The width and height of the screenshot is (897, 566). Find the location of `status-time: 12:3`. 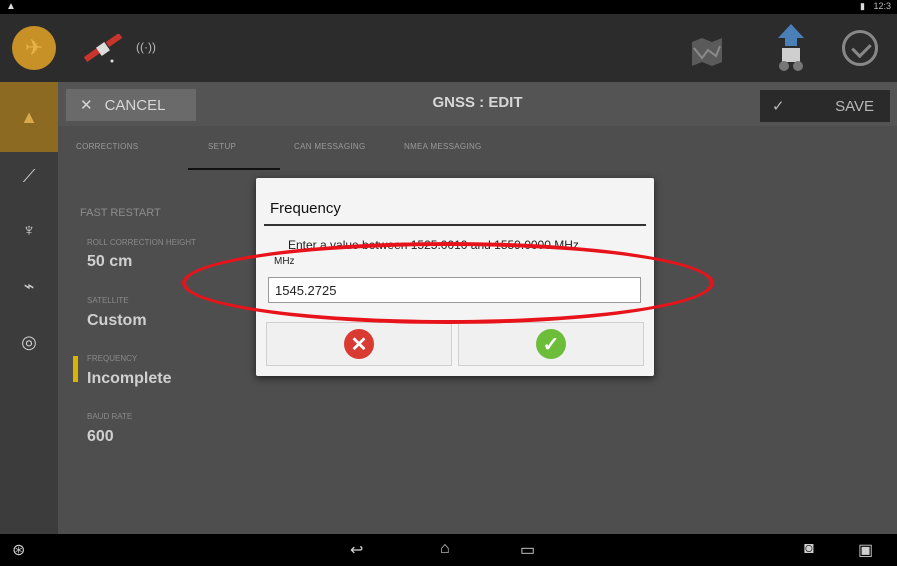

status-time: 12:3 is located at coordinates (882, 6).